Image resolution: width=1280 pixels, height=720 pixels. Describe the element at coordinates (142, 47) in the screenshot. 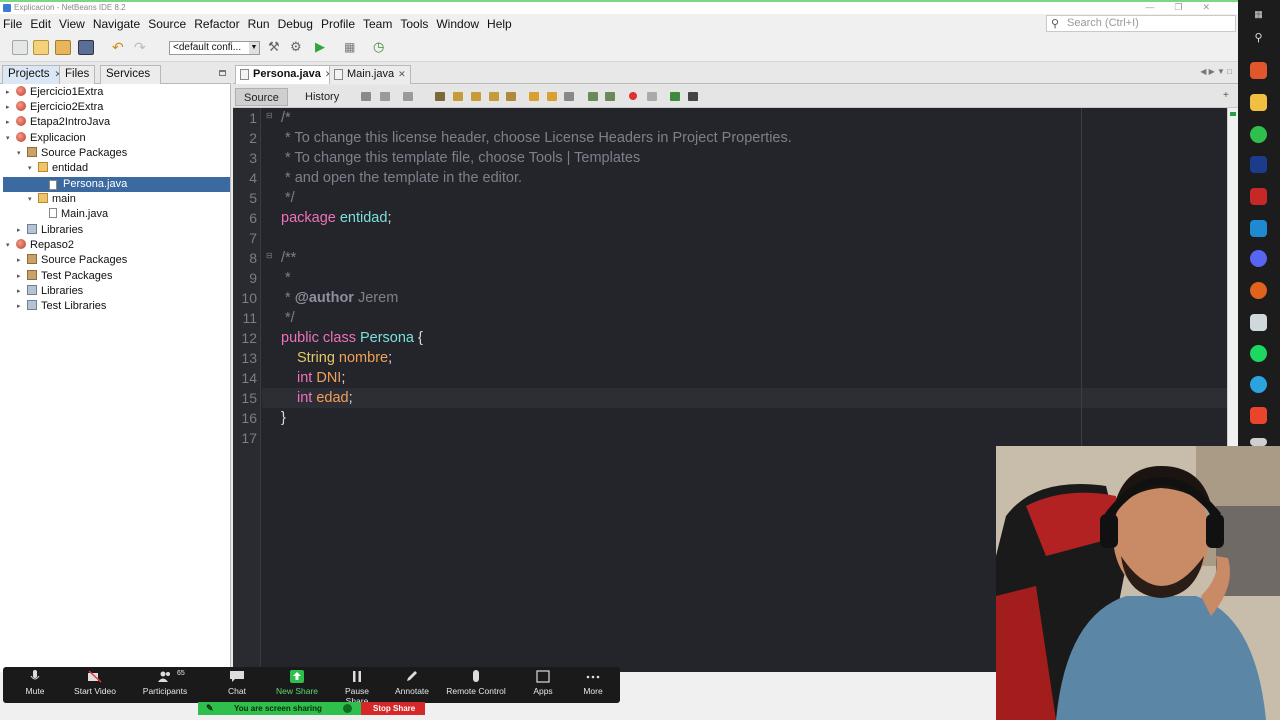

I see `redo-icon: ↷` at that location.